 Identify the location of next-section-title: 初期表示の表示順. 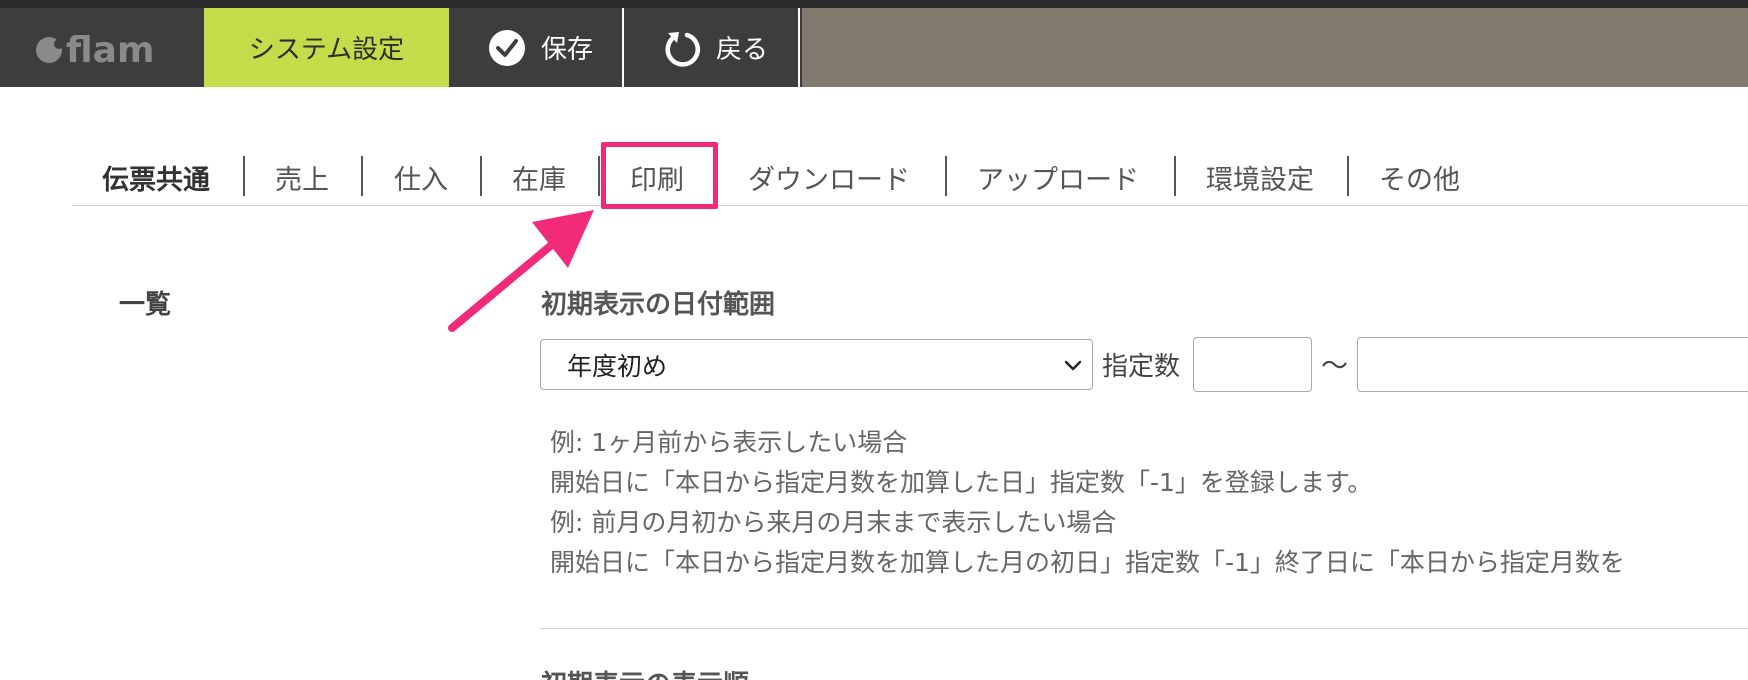
(645, 672).